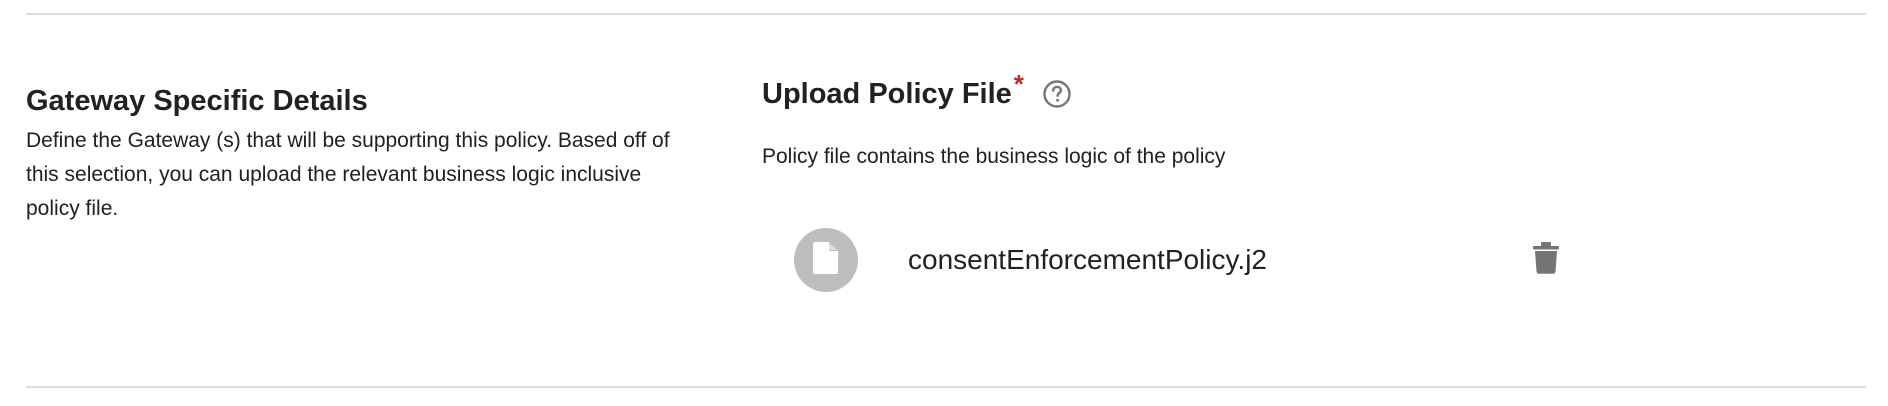  I want to click on file-avatar, so click(826, 260).